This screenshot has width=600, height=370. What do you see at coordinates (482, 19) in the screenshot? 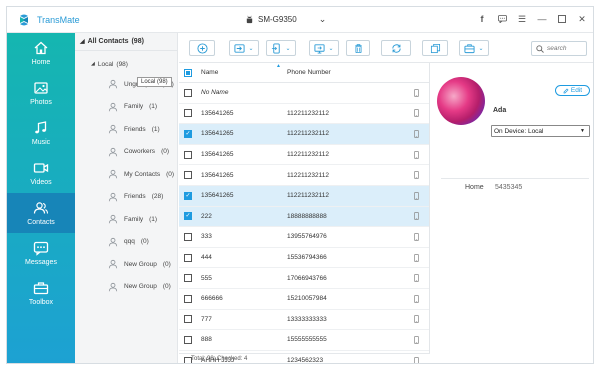
I see `facebook-icon: f` at bounding box center [482, 19].